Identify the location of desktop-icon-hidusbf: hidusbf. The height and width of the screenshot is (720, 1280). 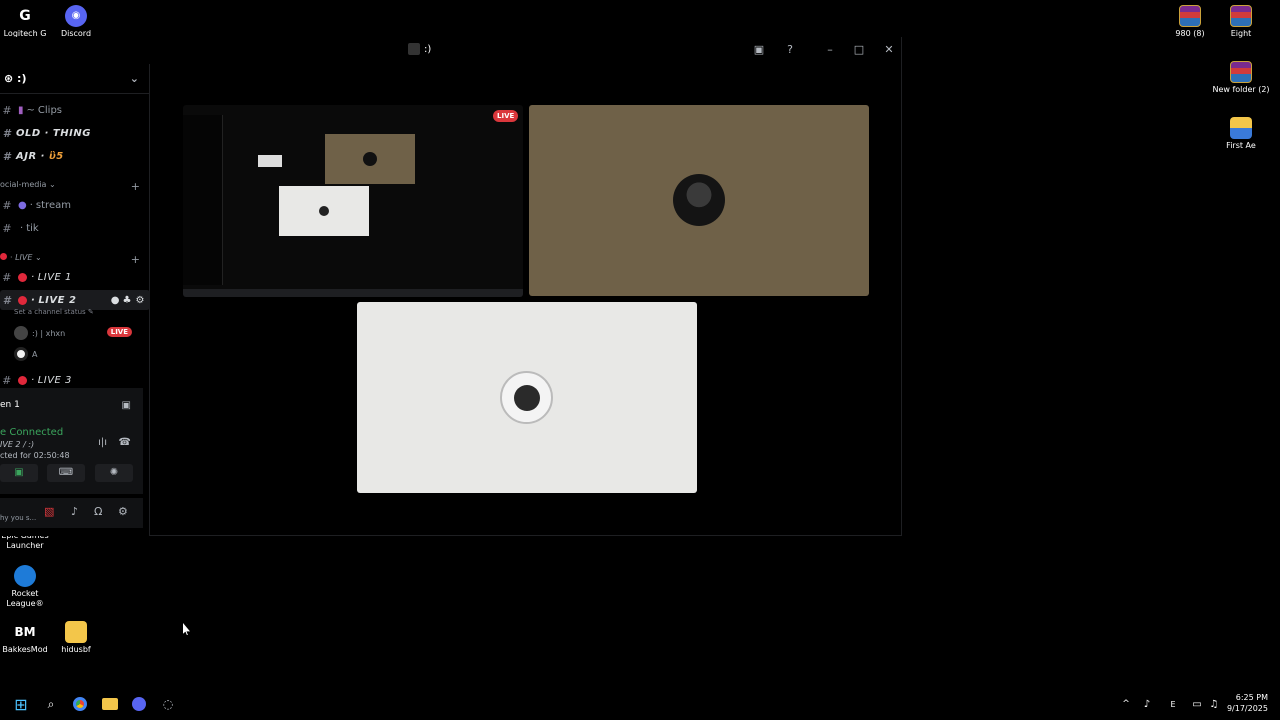
(76, 638).